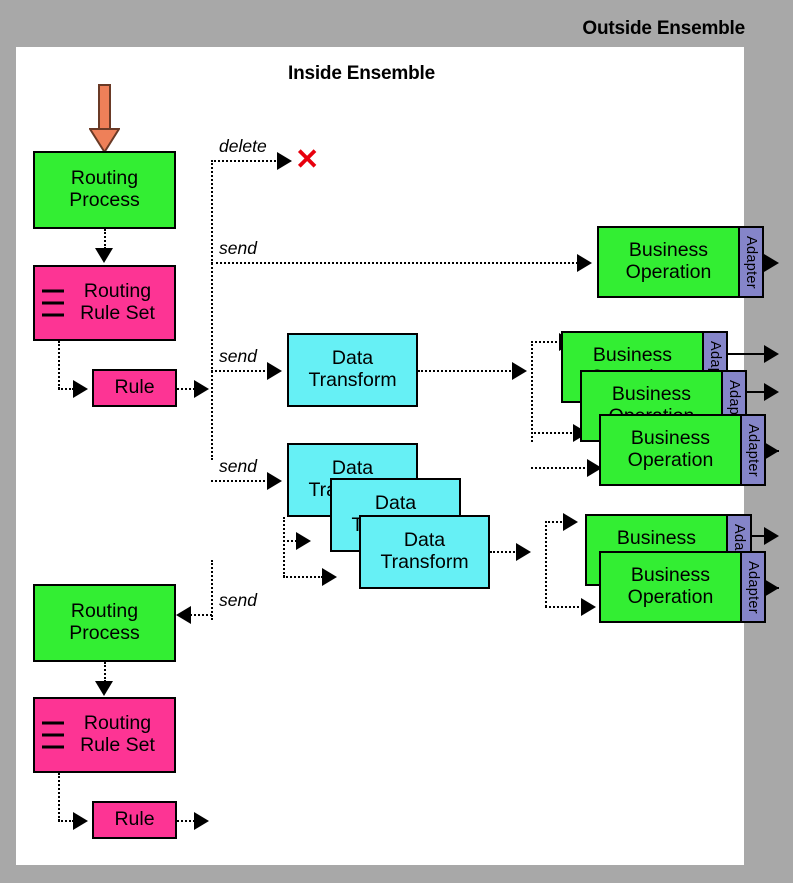 This screenshot has height=883, width=793. I want to click on node-data-transform-stack-3: Data Transform, so click(424, 552).